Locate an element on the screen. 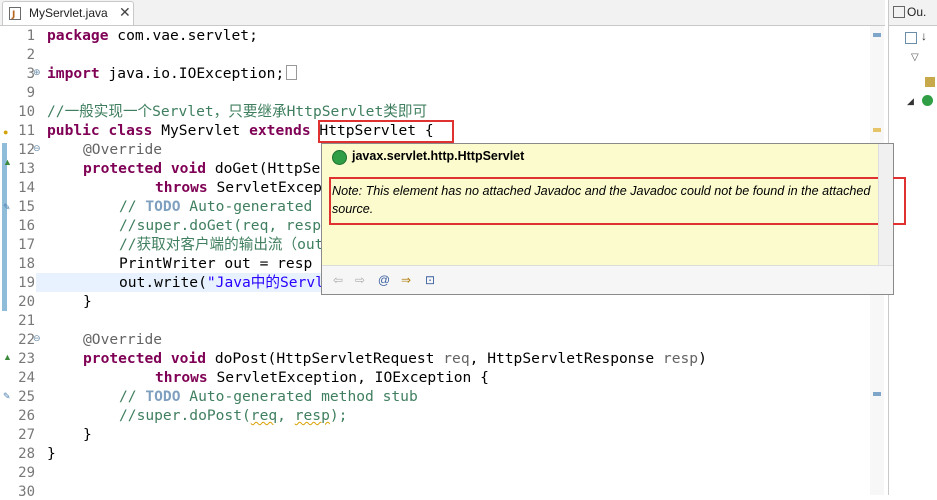 The width and height of the screenshot is (937, 500). code-line-1: package com.vae.servlet; is located at coordinates (152, 35).